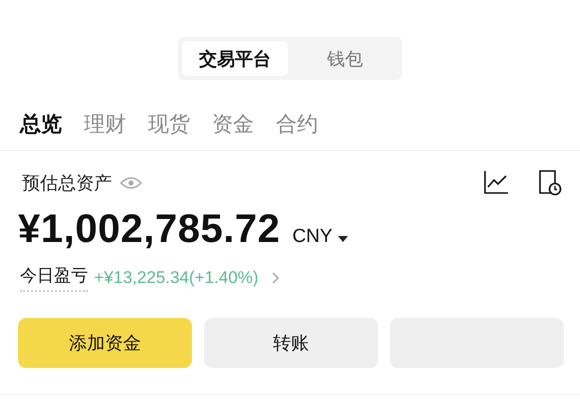 The height and width of the screenshot is (415, 580). Describe the element at coordinates (105, 124) in the screenshot. I see `tab: 理财` at that location.